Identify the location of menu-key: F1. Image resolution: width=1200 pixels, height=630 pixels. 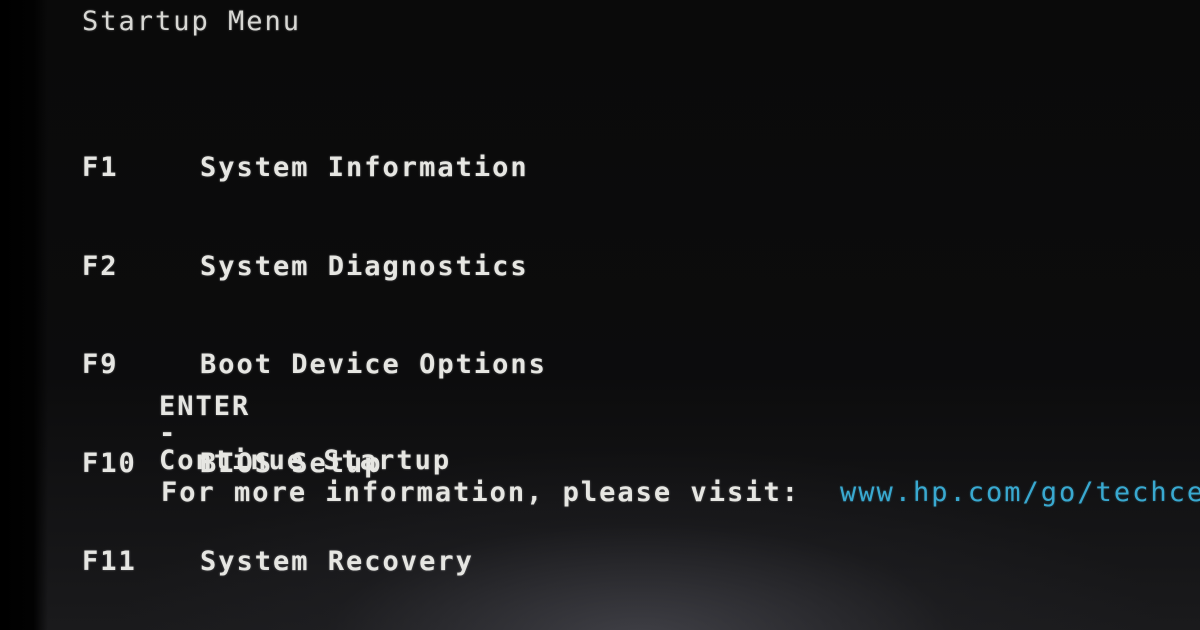
(100, 167).